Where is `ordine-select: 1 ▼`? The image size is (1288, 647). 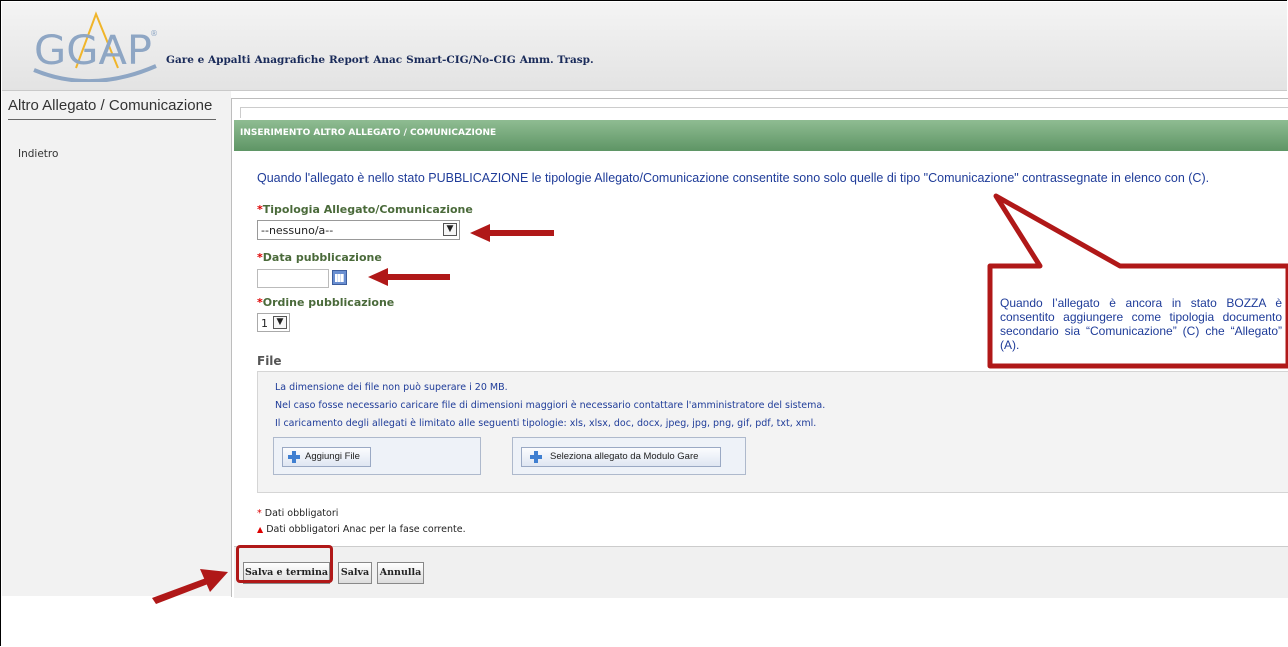 ordine-select: 1 ▼ is located at coordinates (273, 322).